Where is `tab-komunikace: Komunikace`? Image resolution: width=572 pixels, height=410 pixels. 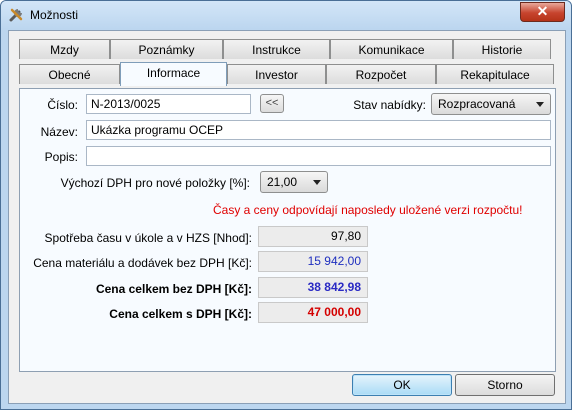 tab-komunikace: Komunikace is located at coordinates (391, 49).